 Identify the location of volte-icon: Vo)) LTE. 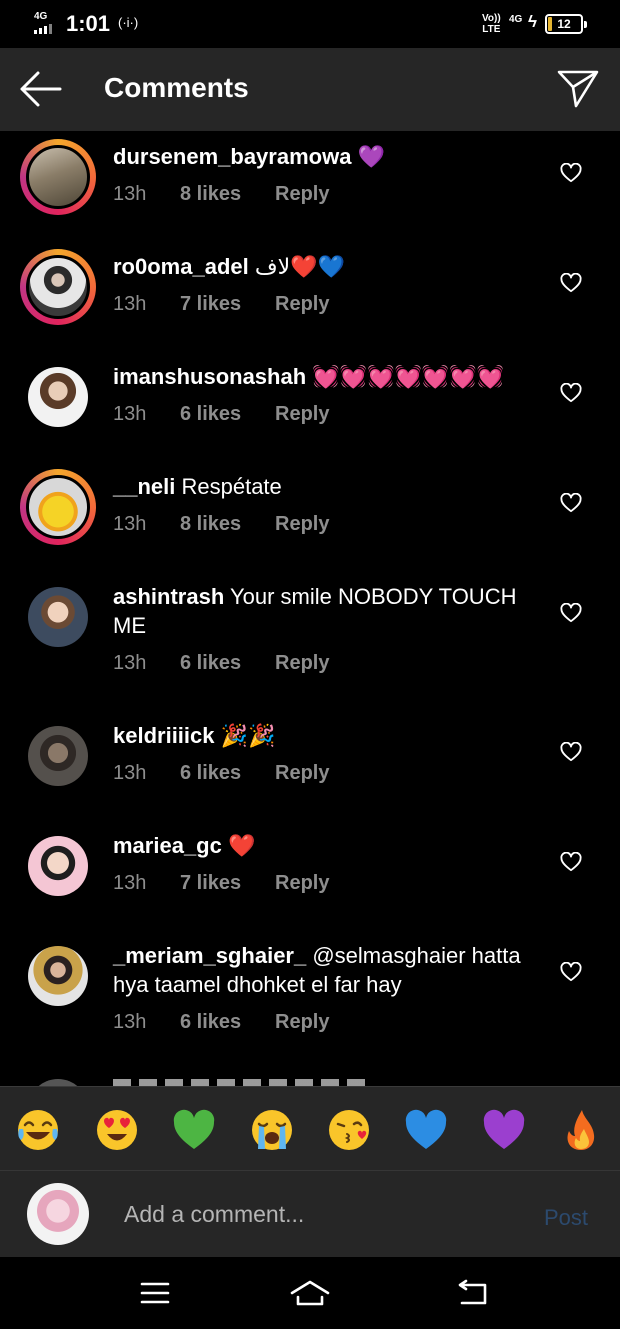
(491, 24).